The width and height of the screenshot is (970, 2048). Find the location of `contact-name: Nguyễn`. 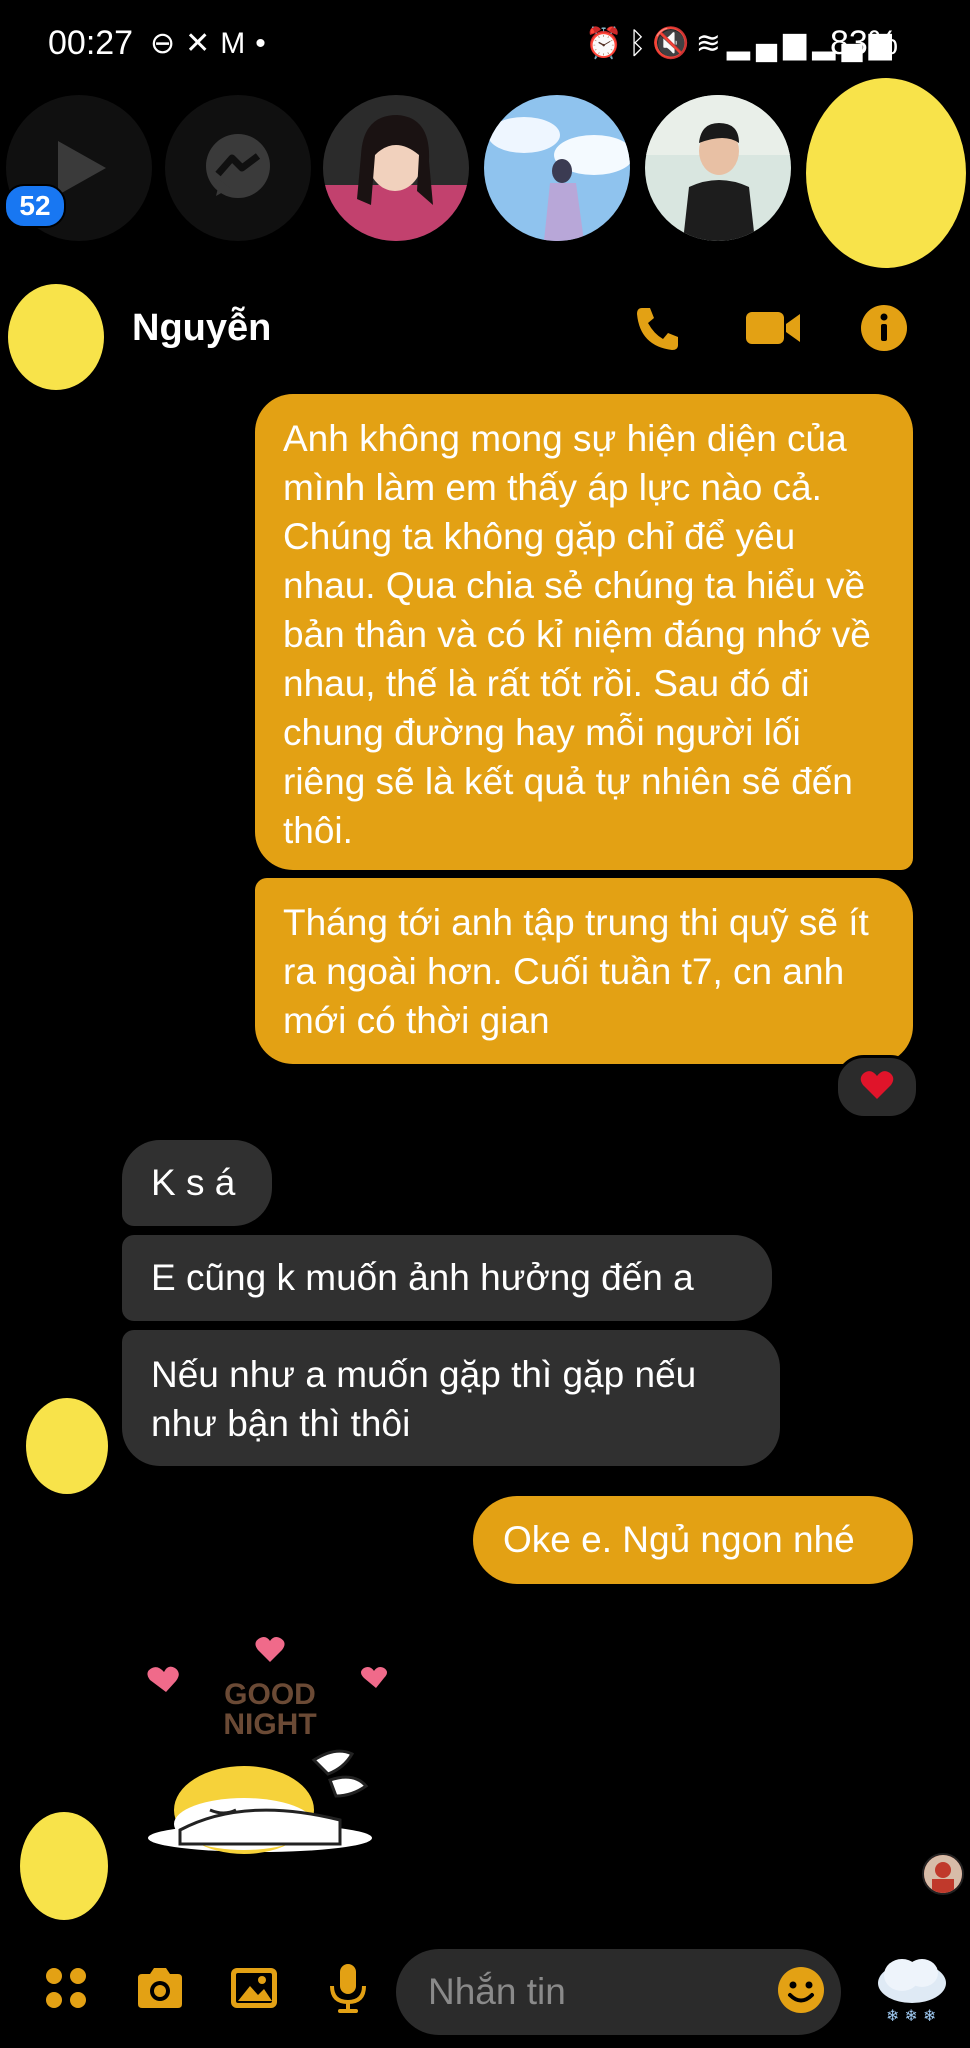

contact-name: Nguyễn is located at coordinates (201, 328).